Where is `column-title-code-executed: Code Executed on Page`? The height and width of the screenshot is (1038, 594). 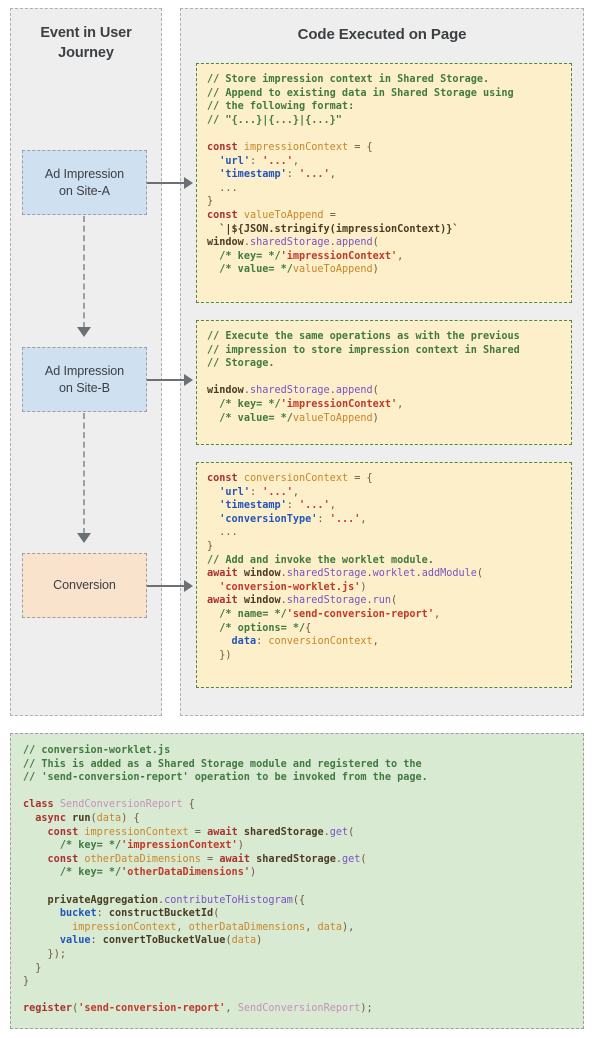 column-title-code-executed: Code Executed on Page is located at coordinates (382, 34).